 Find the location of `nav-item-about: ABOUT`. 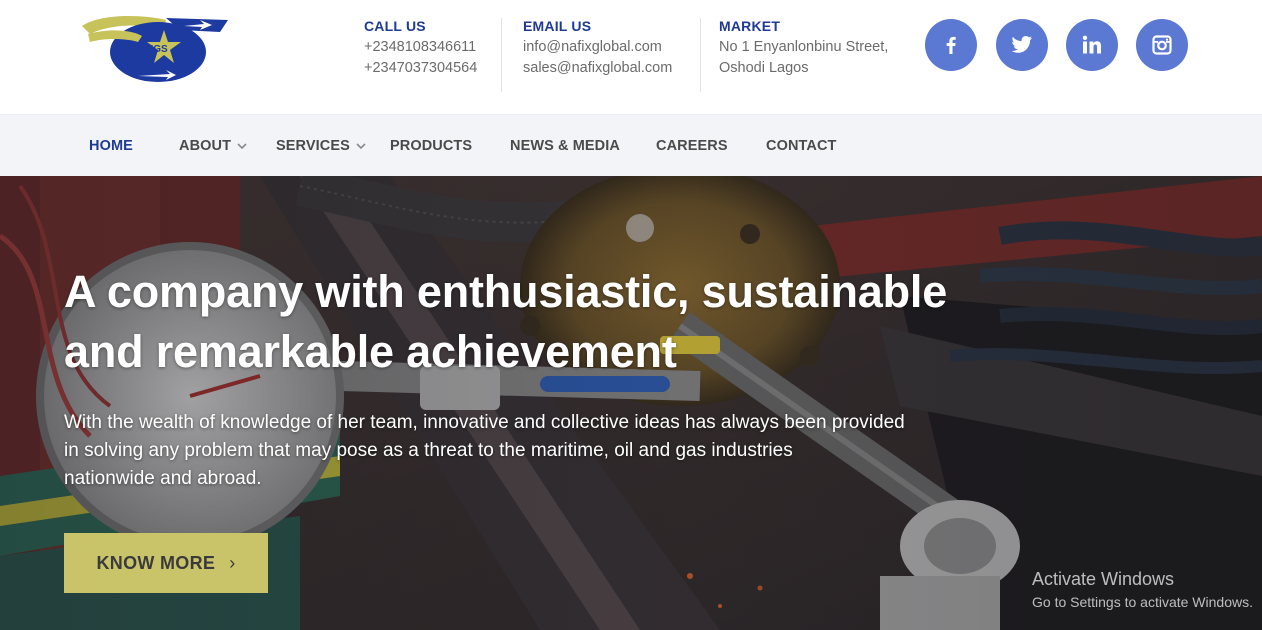

nav-item-about: ABOUT is located at coordinates (213, 146).